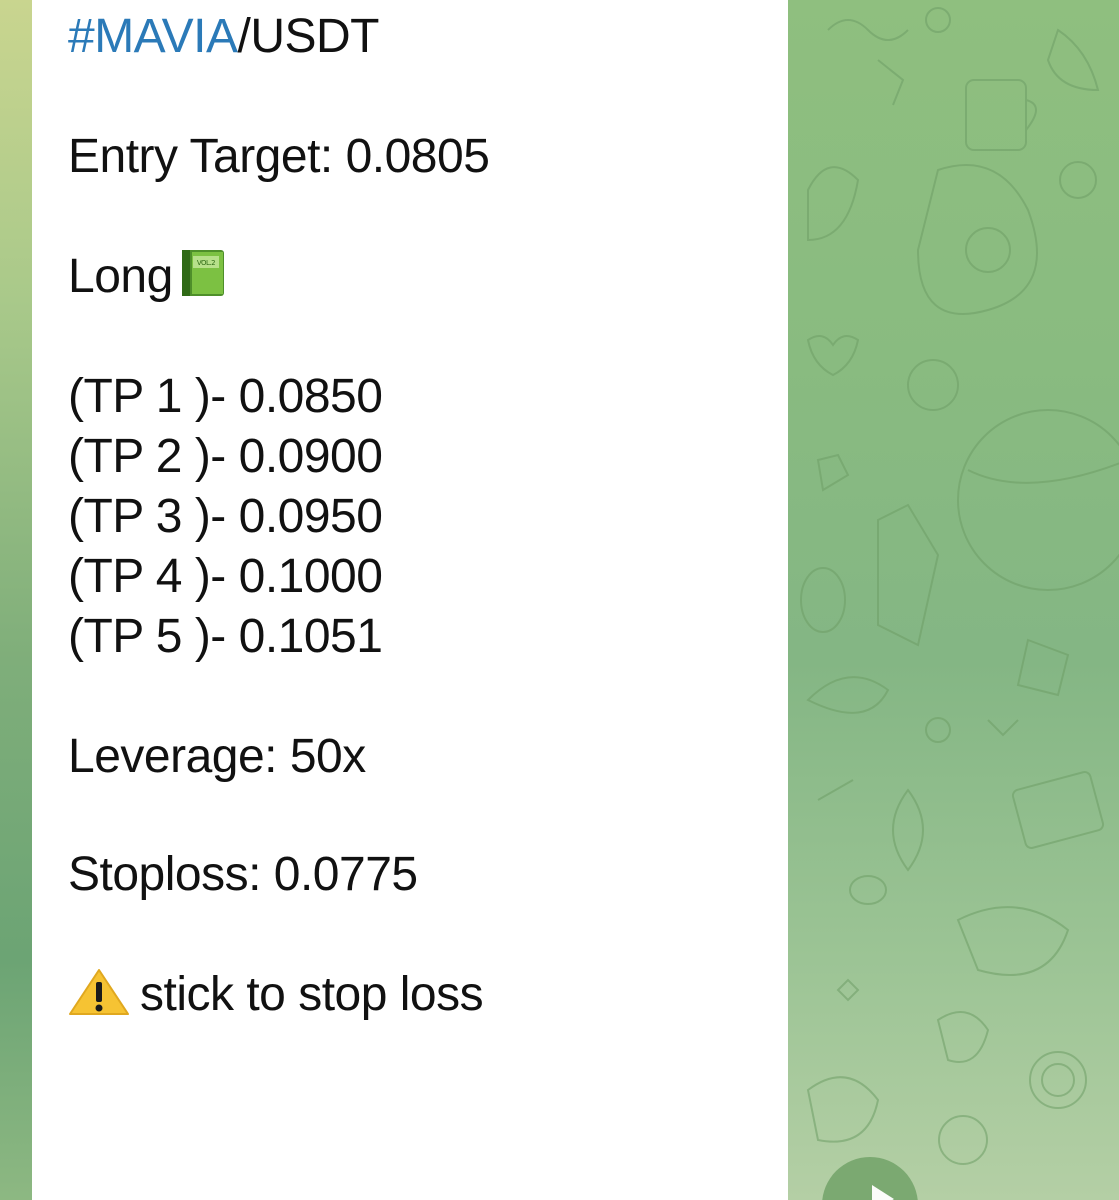 The image size is (1119, 1200). I want to click on share-arrow-icon, so click(883, 1192).